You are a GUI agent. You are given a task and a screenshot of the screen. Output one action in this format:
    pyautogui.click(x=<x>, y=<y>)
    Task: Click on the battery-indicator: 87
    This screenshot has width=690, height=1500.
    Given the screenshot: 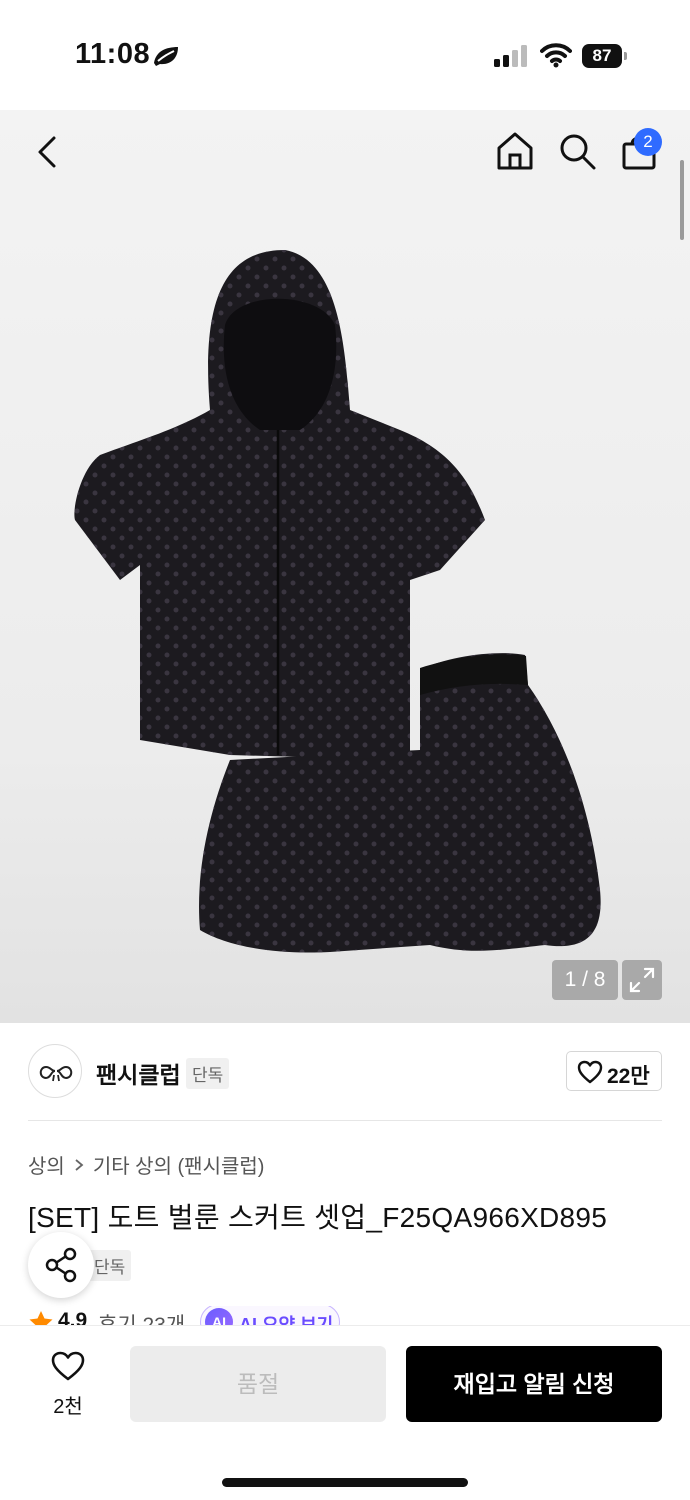 What is the action you would take?
    pyautogui.click(x=605, y=56)
    